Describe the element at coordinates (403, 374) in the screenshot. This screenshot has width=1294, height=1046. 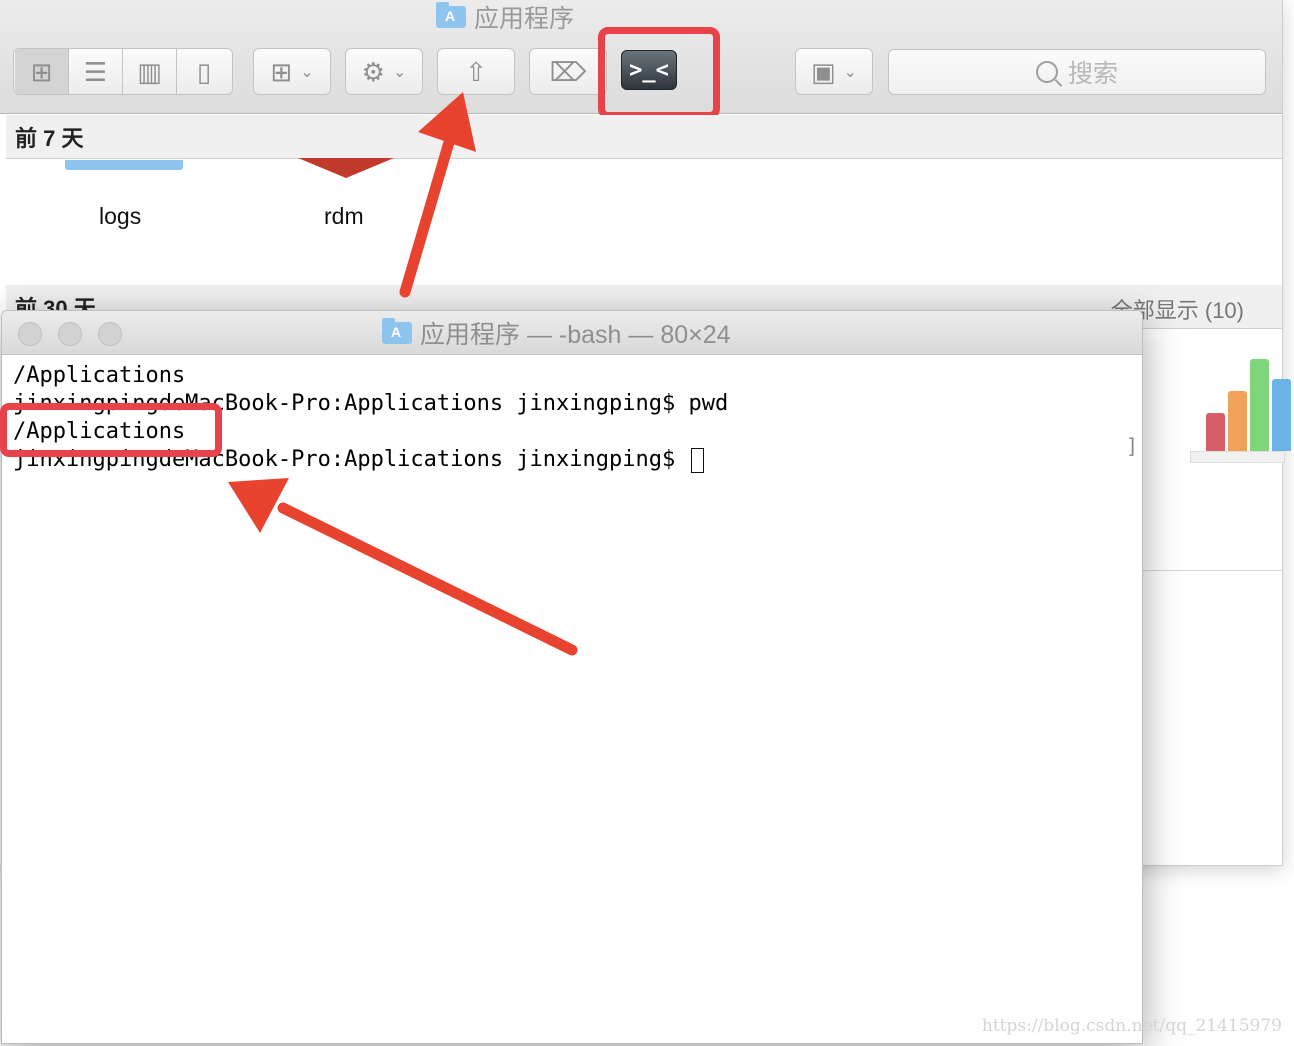
I see `annotation-arrows` at that location.